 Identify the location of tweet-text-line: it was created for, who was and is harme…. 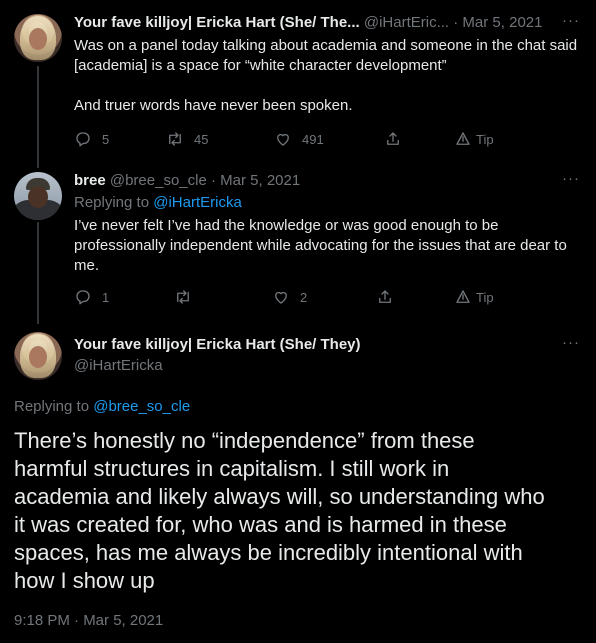
(260, 524).